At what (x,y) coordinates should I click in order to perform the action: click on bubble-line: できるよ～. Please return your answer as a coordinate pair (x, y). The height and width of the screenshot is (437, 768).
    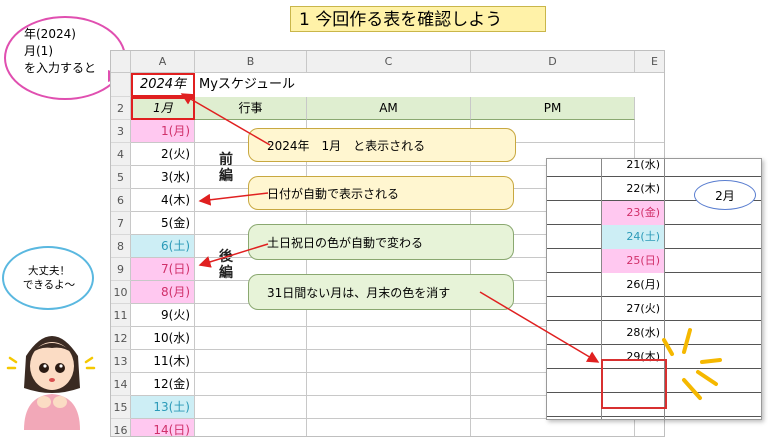
    Looking at the image, I should click on (49, 285).